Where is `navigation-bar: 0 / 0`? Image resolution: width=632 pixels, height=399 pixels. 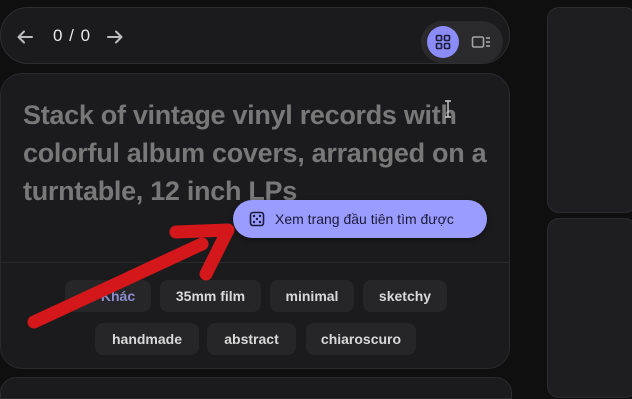 navigation-bar: 0 / 0 is located at coordinates (255, 35).